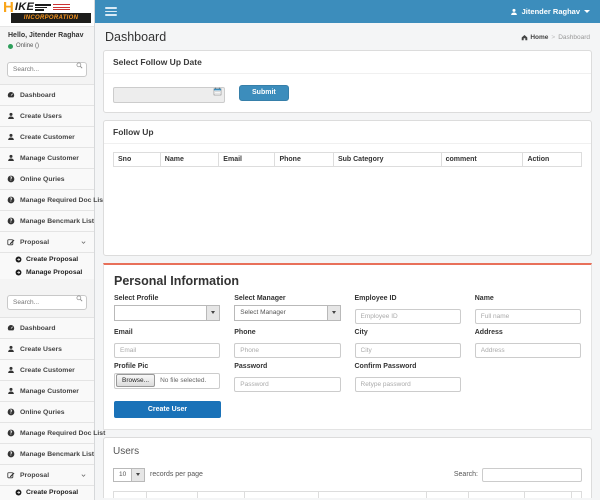  Describe the element at coordinates (18, 492) in the screenshot. I see `arrow-circle-icon` at that location.